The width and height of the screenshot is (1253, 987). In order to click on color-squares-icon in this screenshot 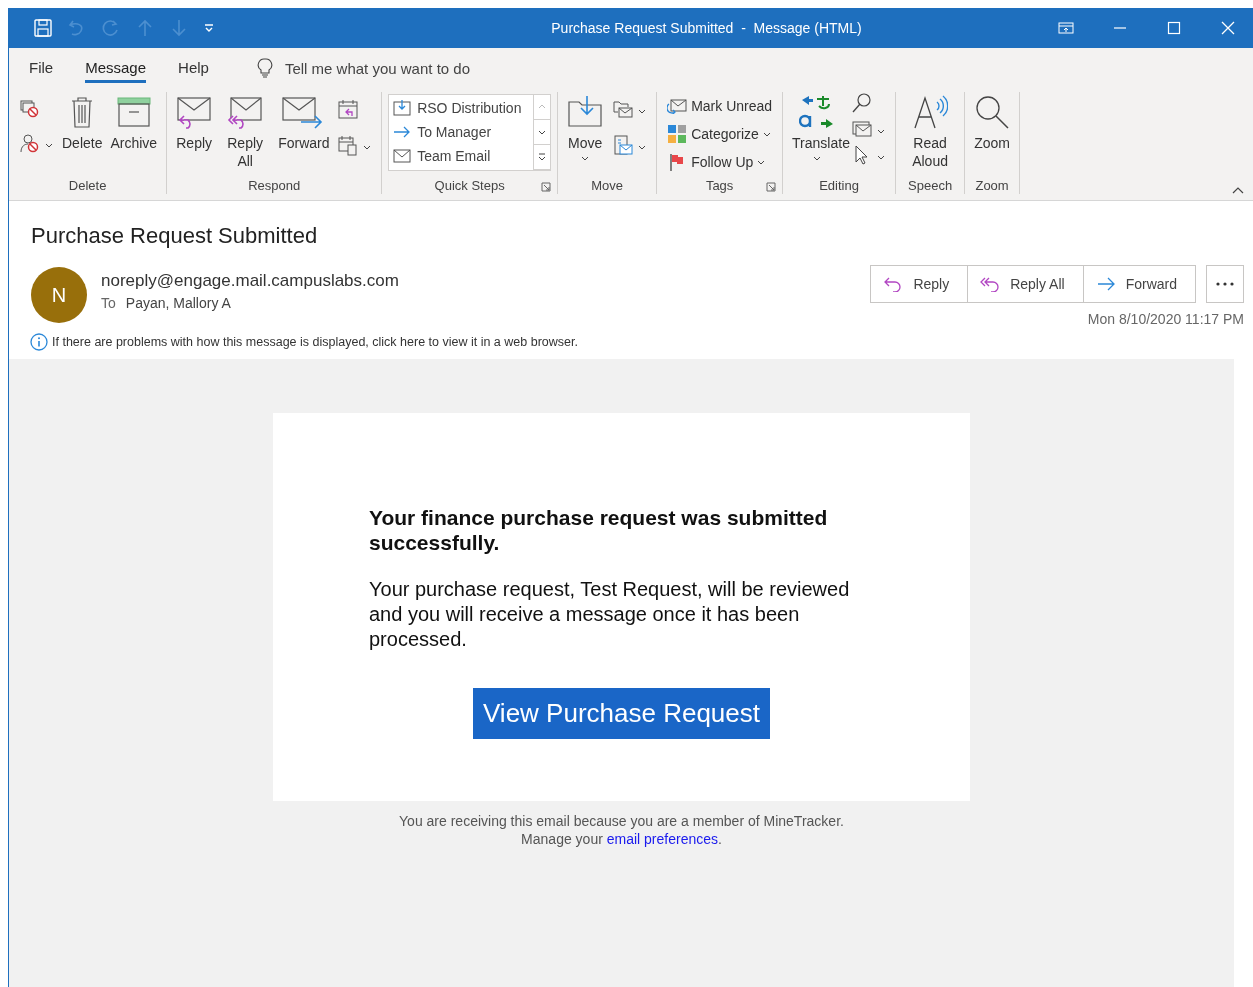, I will do `click(677, 134)`.